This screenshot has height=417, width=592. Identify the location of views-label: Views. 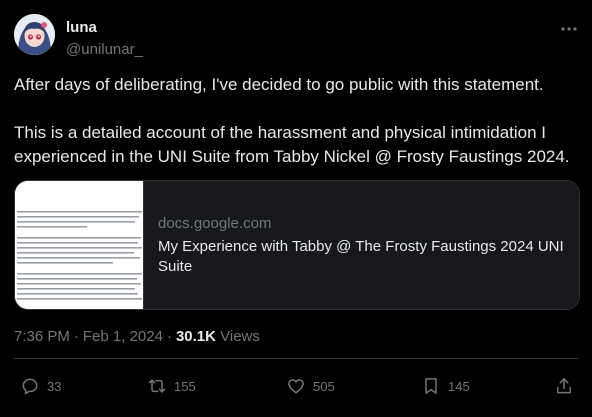
(240, 336).